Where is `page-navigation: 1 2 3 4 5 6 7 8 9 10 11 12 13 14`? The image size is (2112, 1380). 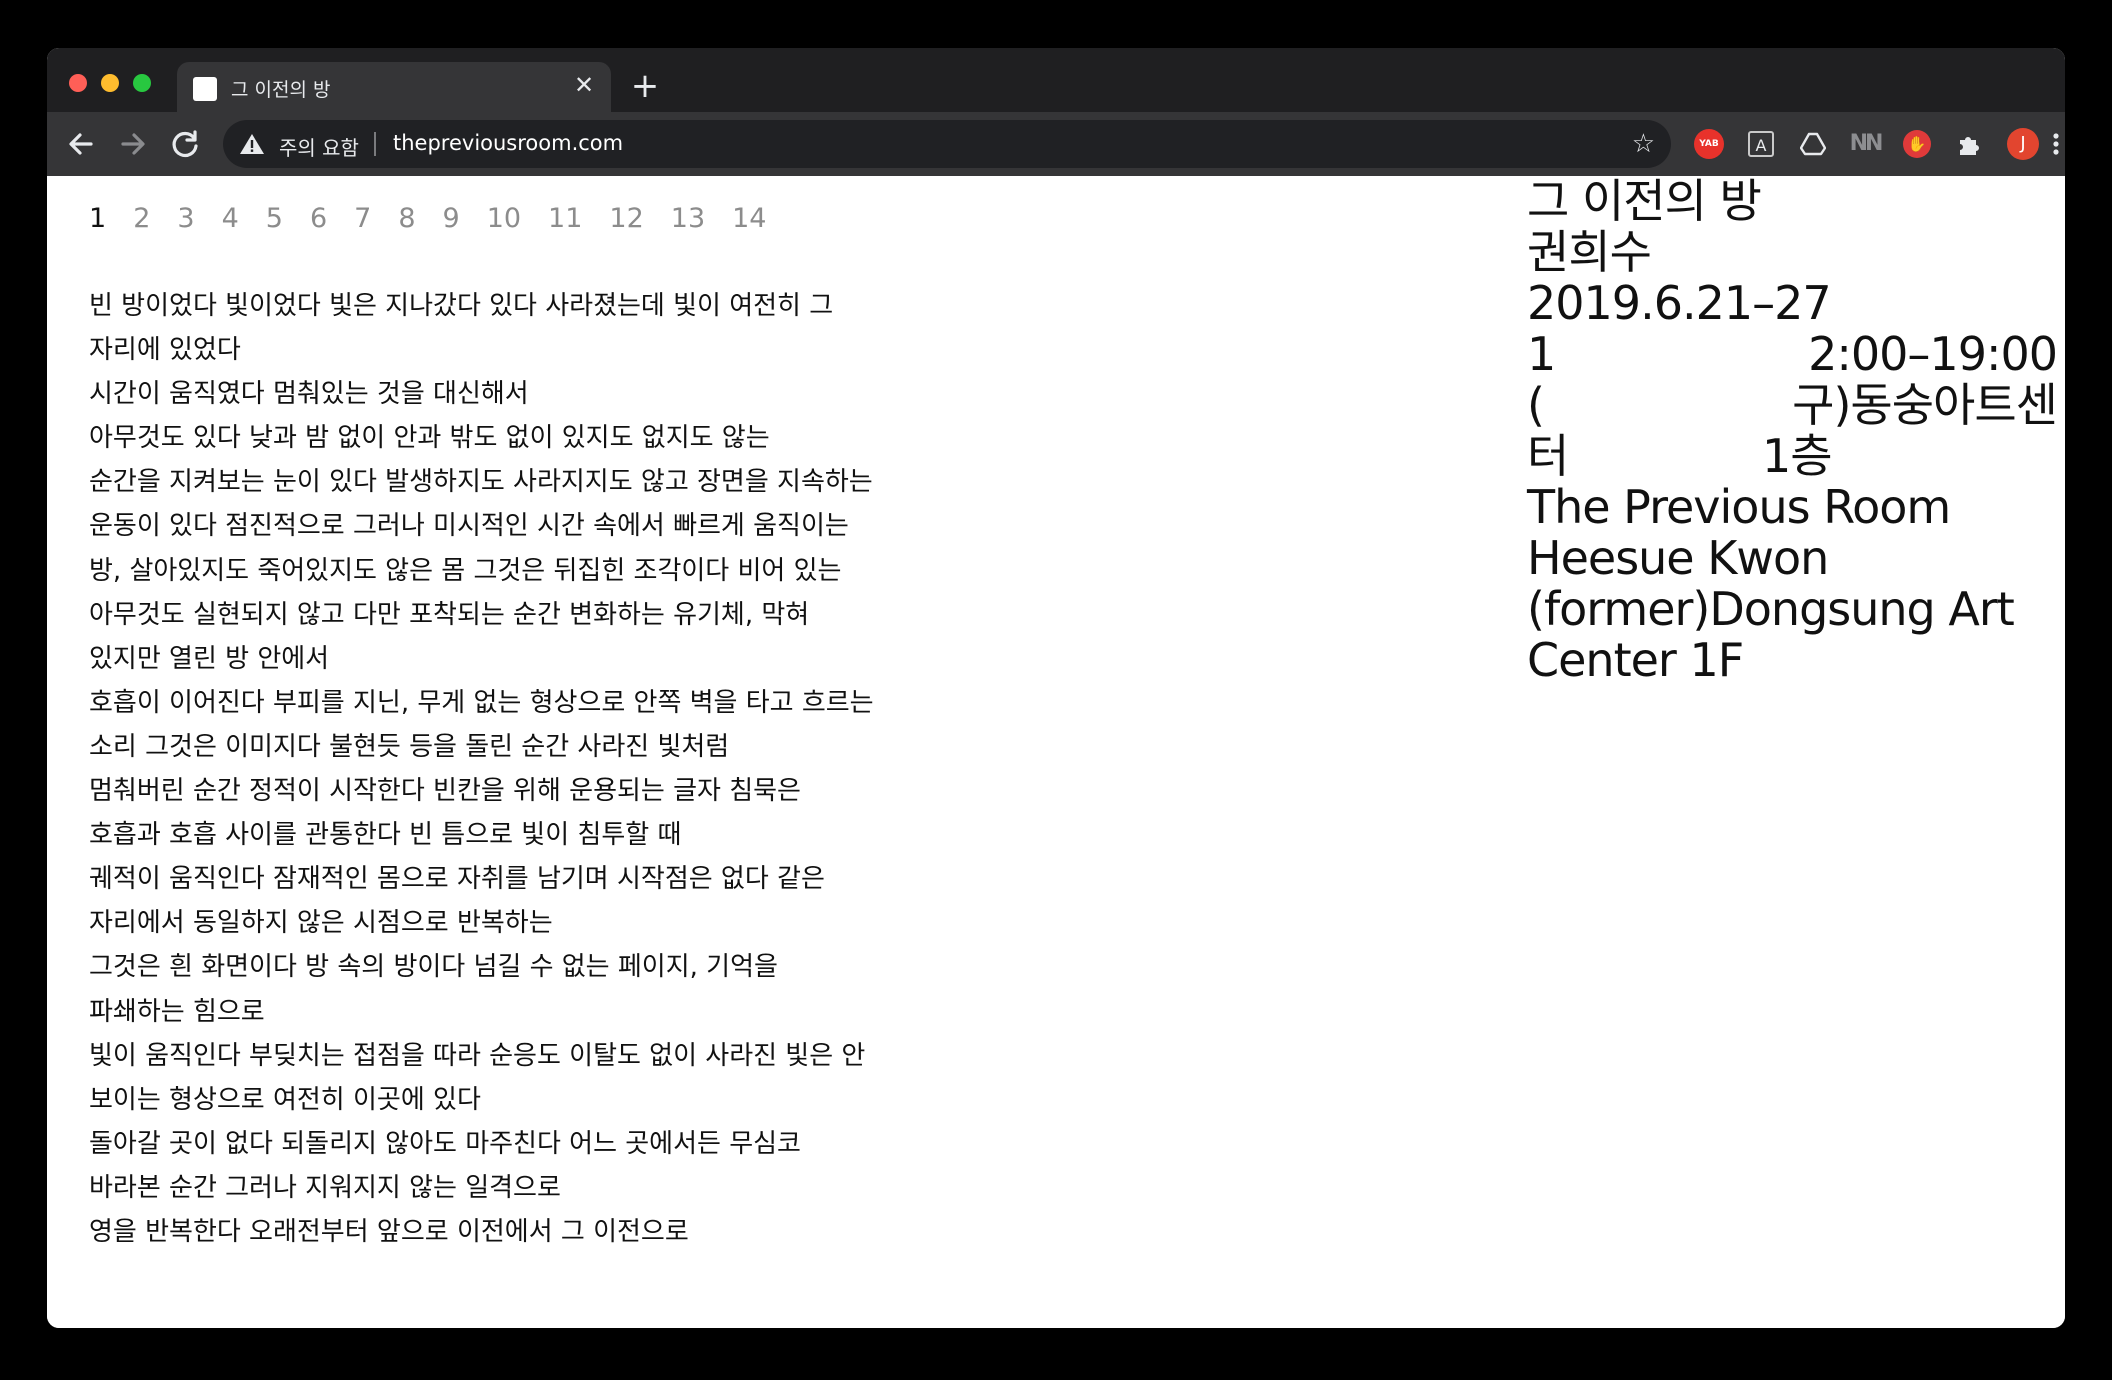
page-navigation: 1 2 3 4 5 6 7 8 9 10 11 12 13 14 is located at coordinates (427, 219).